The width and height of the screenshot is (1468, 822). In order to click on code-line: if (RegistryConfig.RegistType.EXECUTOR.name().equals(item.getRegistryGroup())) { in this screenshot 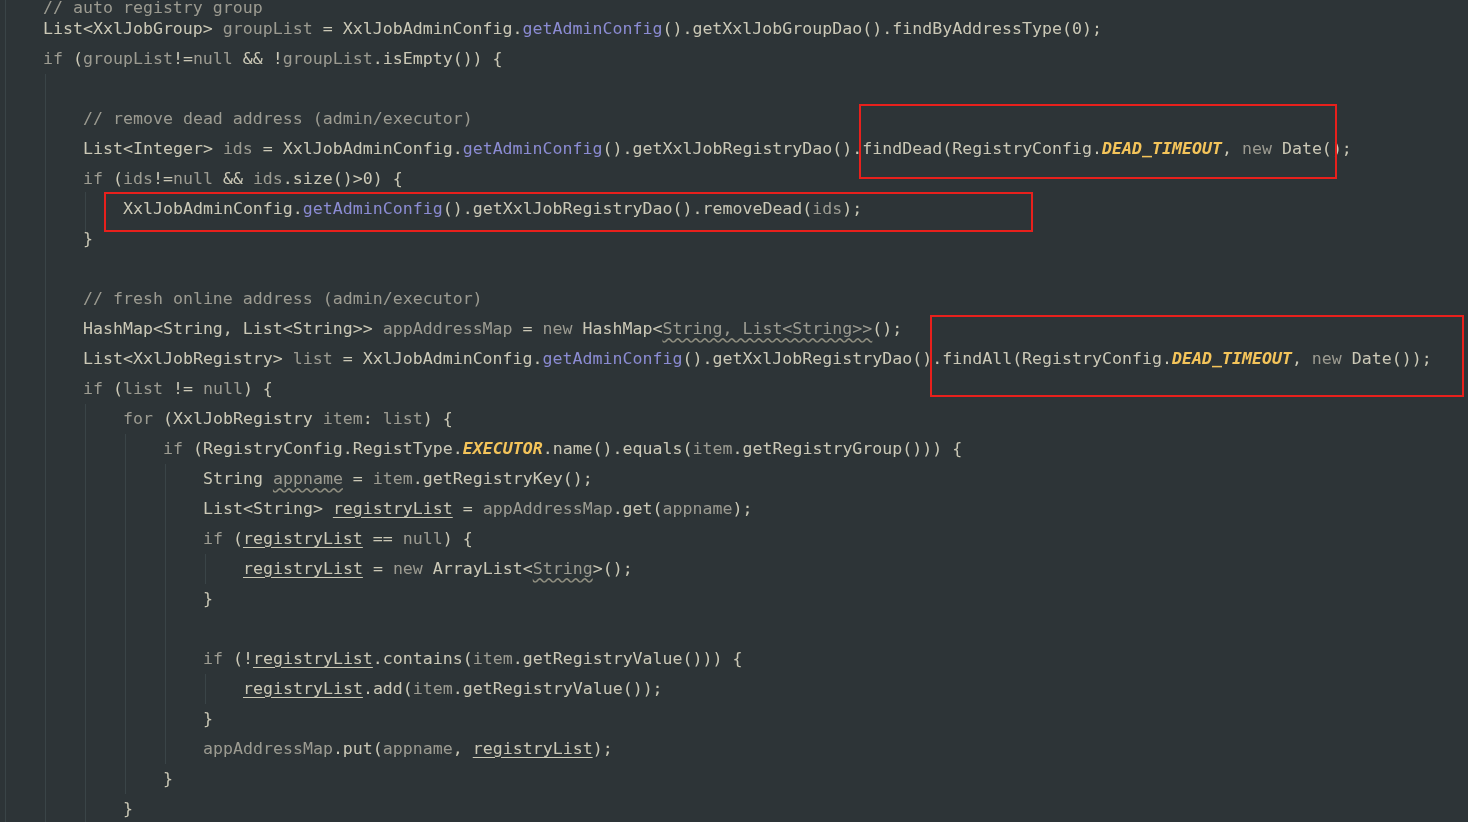, I will do `click(563, 449)`.